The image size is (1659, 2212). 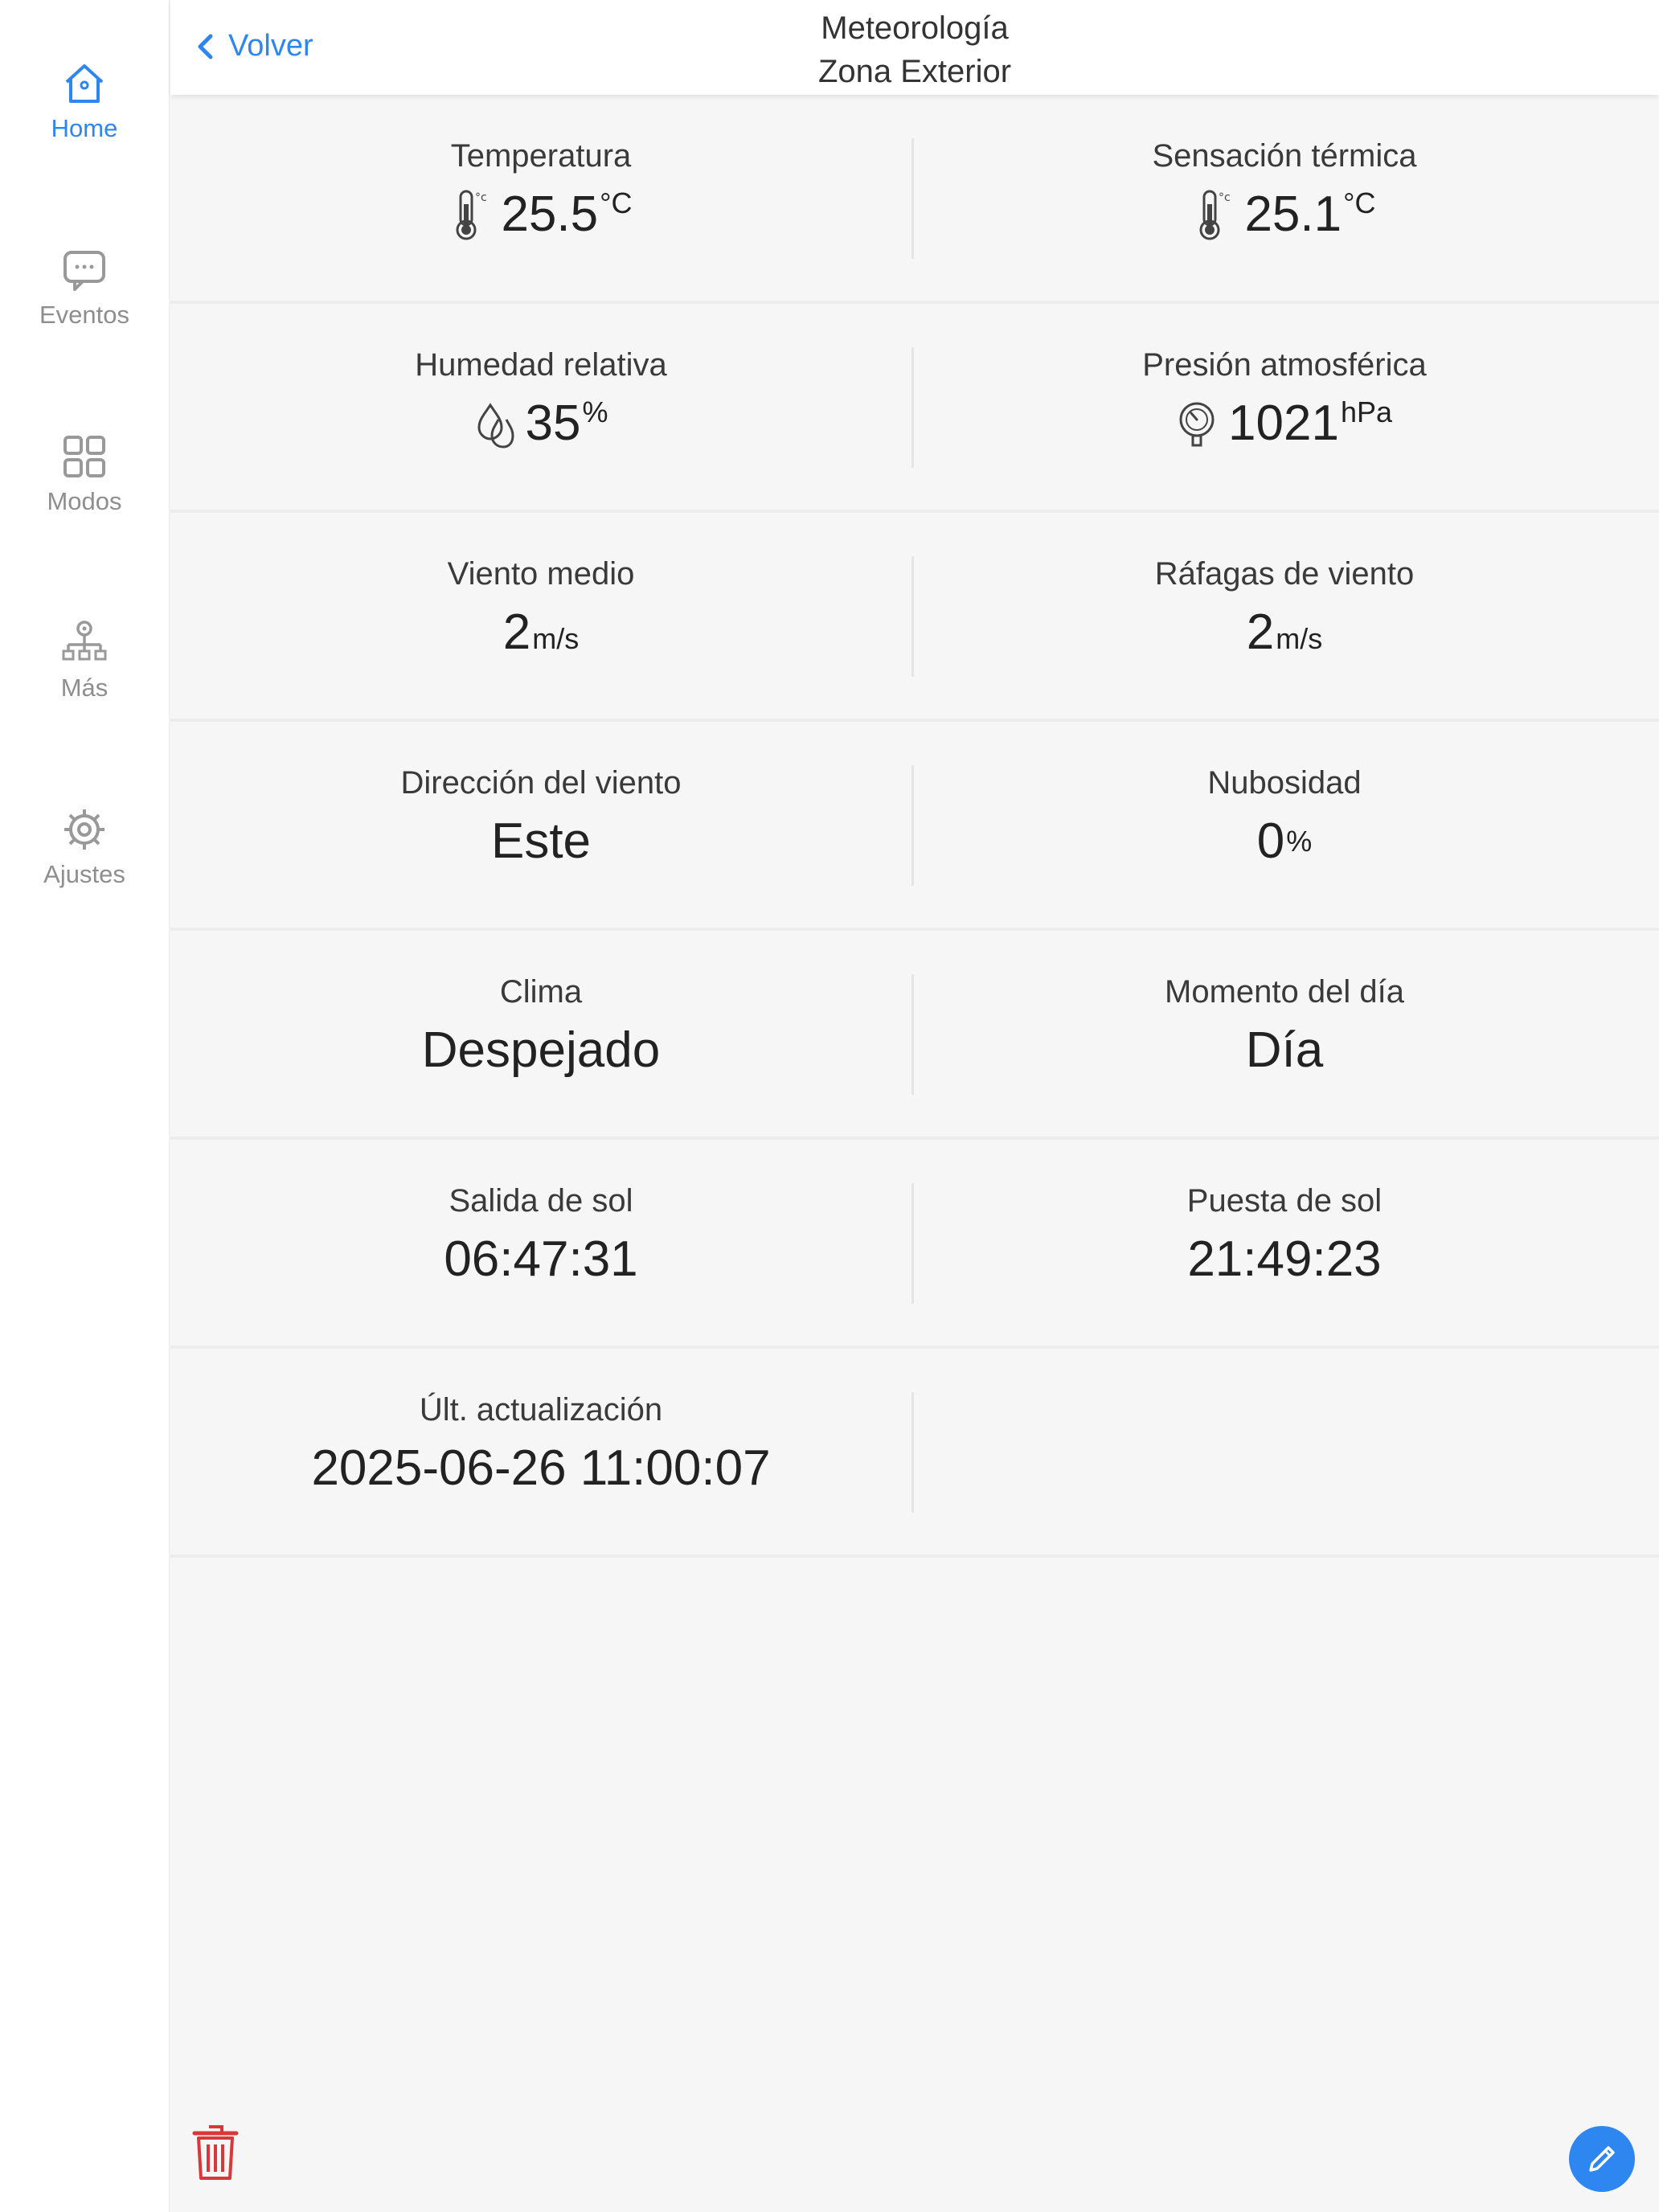 I want to click on measurement-label: Momento del día, so click(x=1284, y=992).